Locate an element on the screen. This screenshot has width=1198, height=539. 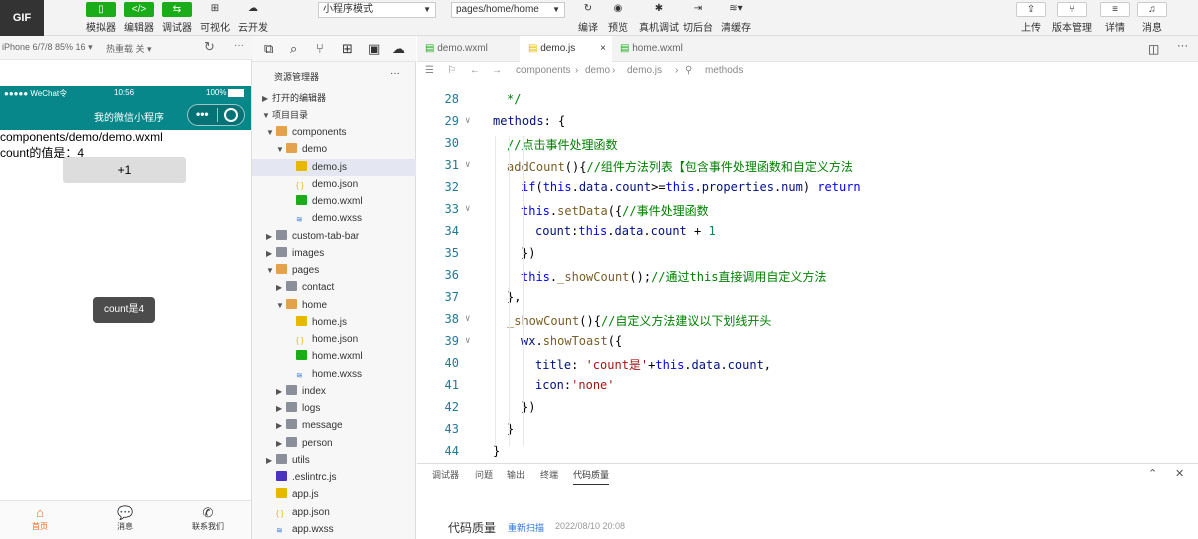
simulator-label: 模拟器 is located at coordinates (101, 28).